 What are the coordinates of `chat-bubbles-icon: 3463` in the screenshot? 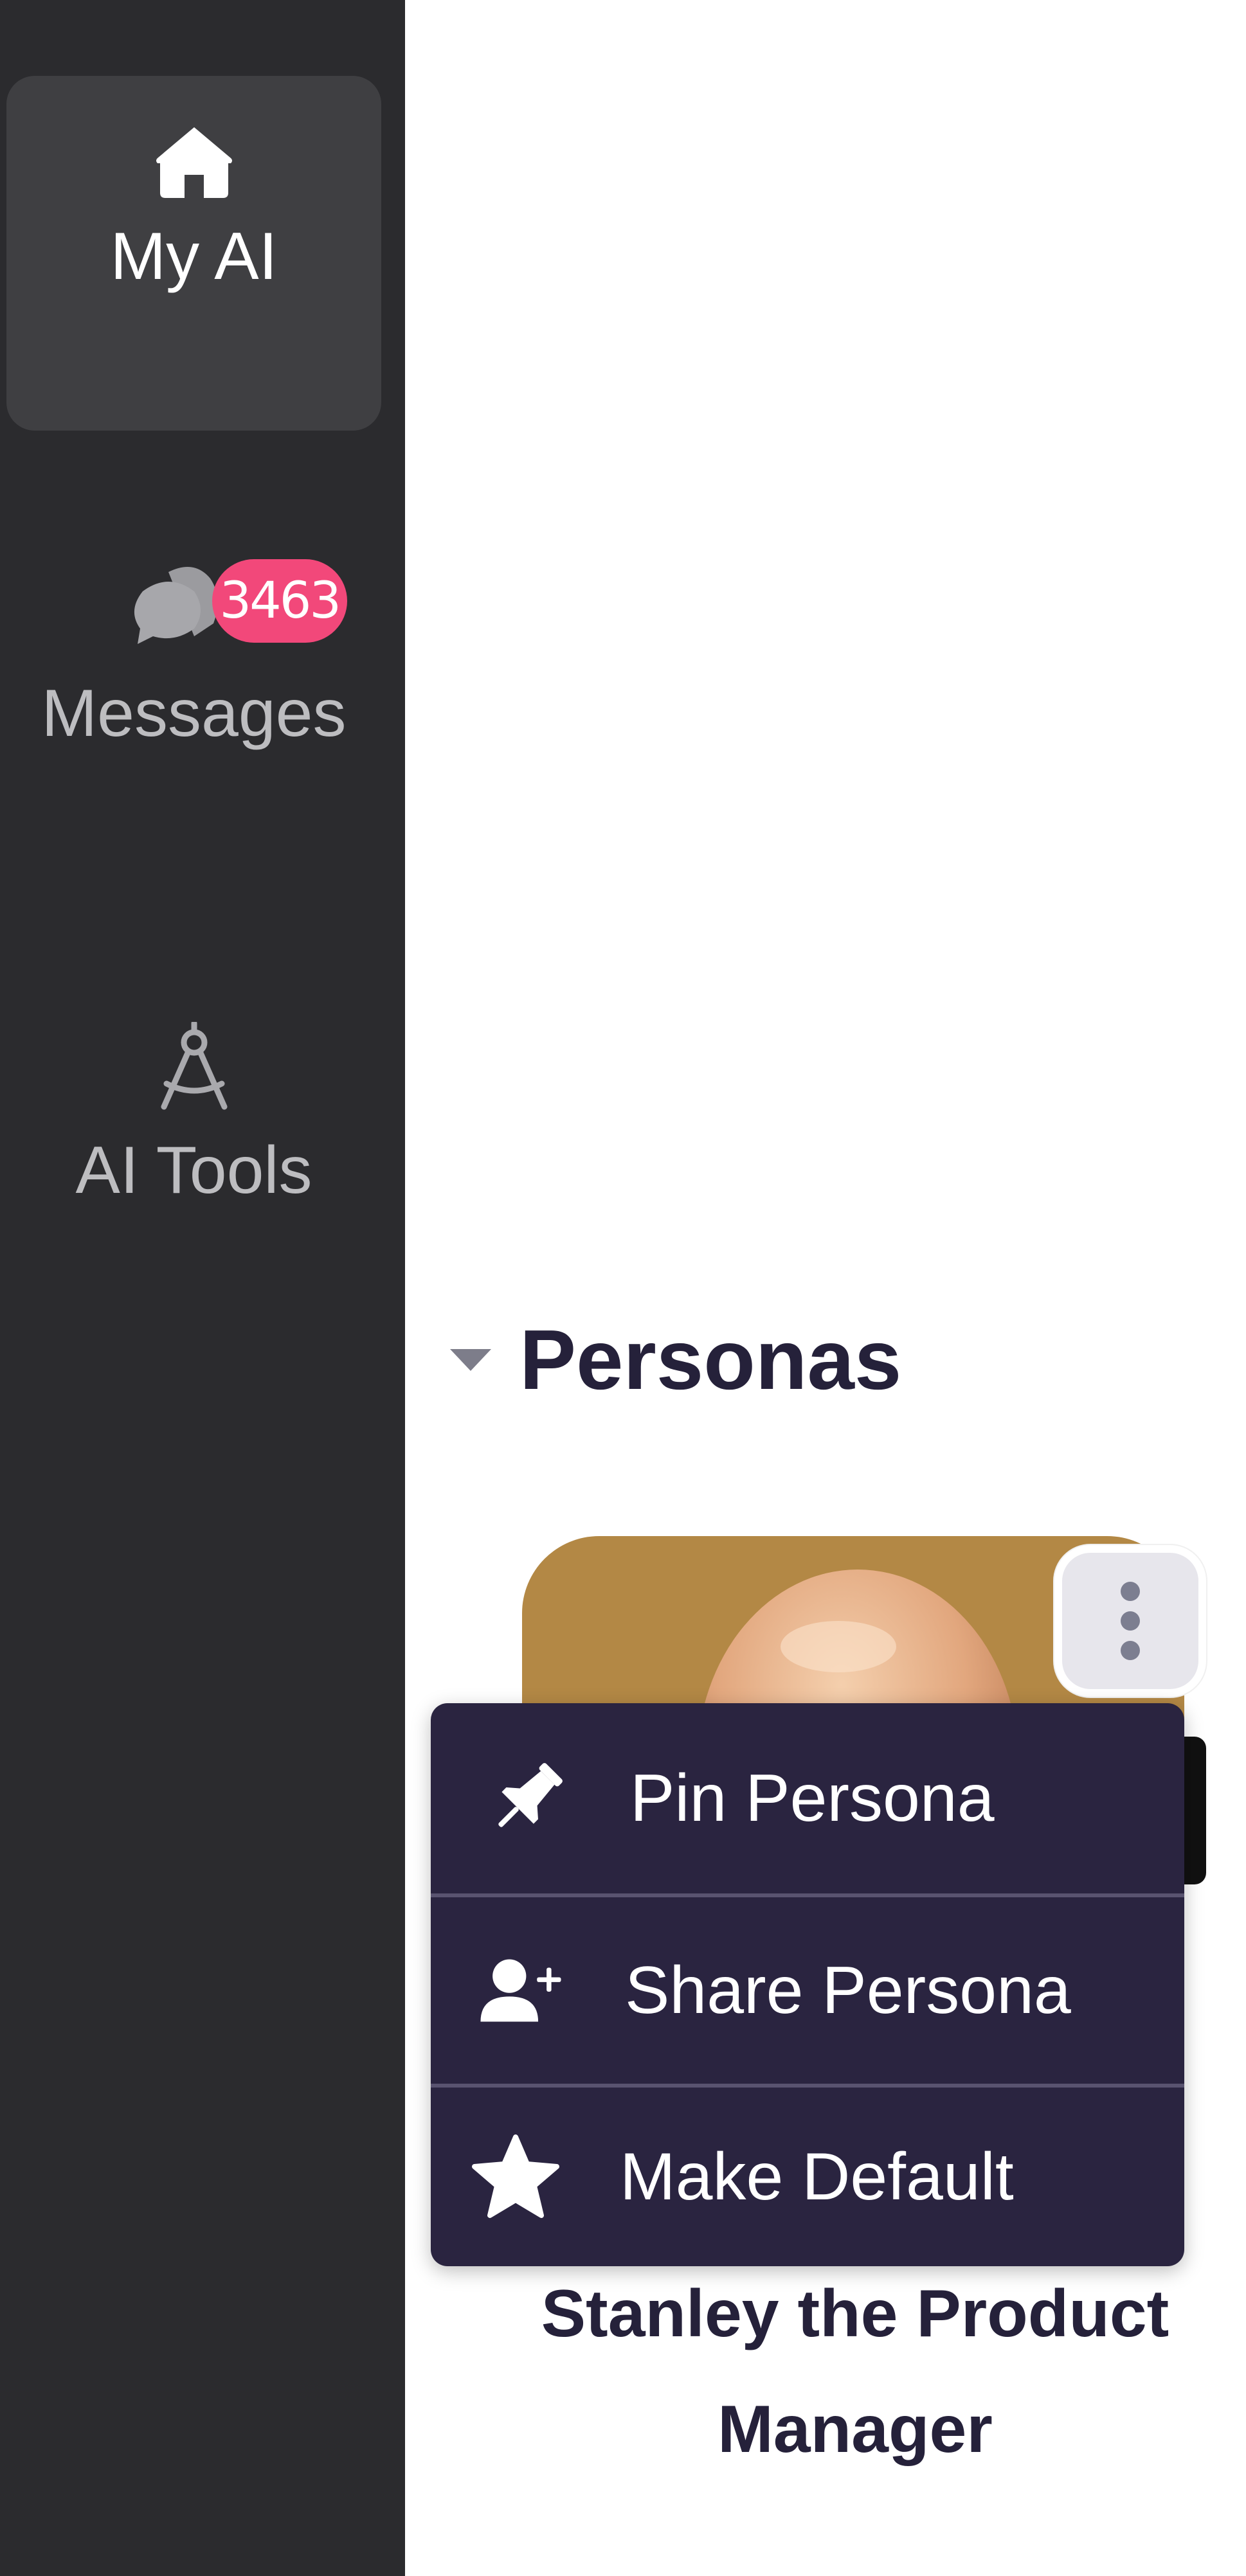 It's located at (223, 601).